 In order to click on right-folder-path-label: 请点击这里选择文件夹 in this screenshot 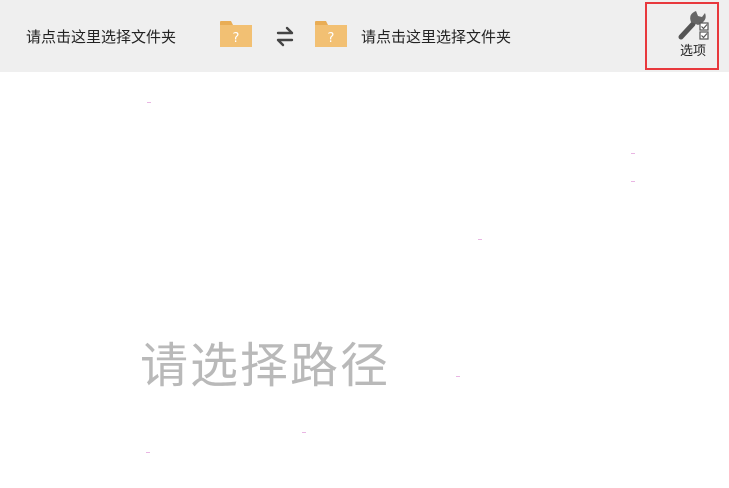, I will do `click(436, 37)`.